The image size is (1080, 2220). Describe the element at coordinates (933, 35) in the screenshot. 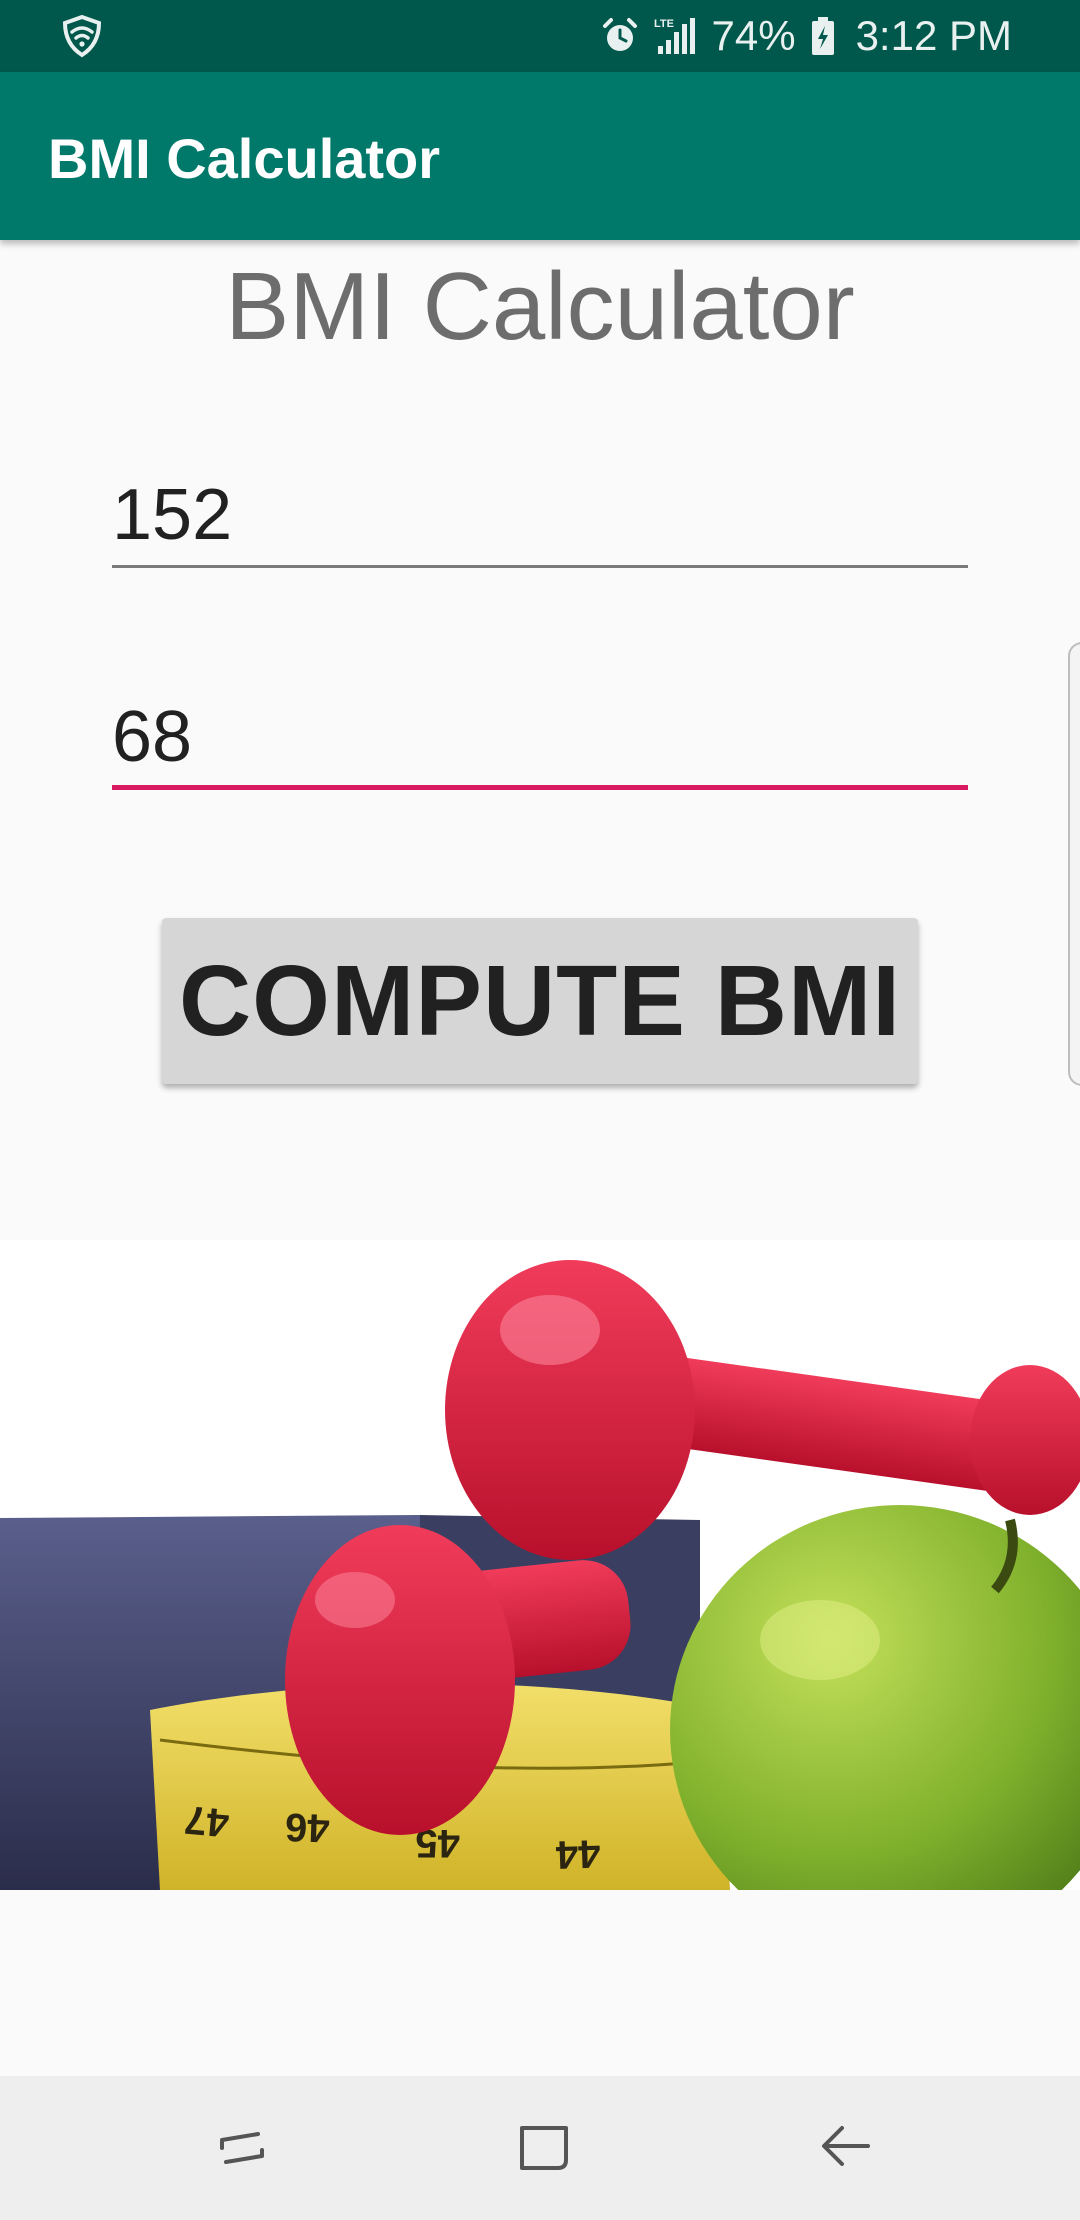

I see `status-time: 3:12 PM` at that location.